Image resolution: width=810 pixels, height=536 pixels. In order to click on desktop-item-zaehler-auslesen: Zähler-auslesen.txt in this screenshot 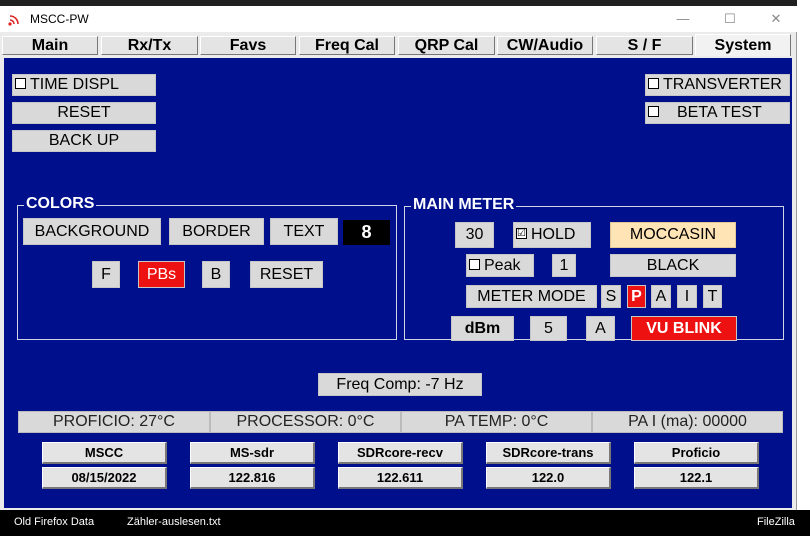, I will do `click(174, 522)`.